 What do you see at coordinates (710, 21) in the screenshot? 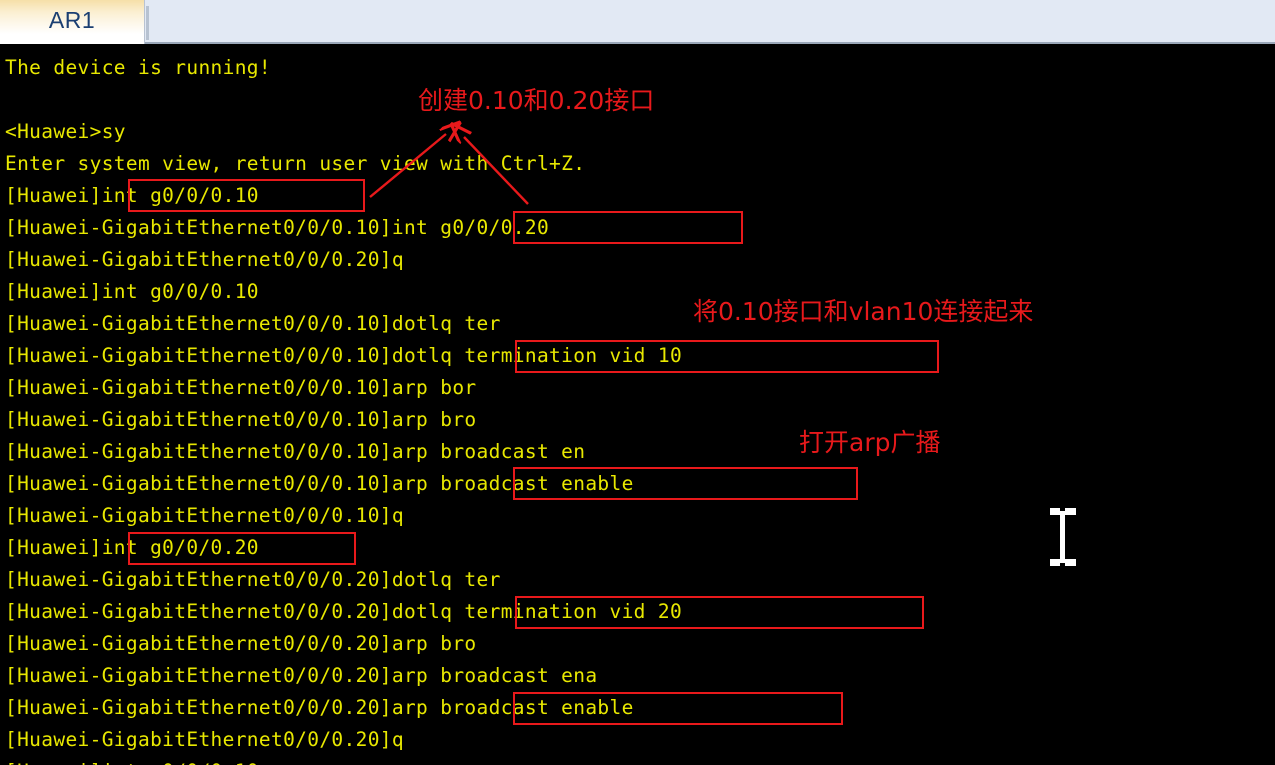
I see `tab-strip-empty-area` at bounding box center [710, 21].